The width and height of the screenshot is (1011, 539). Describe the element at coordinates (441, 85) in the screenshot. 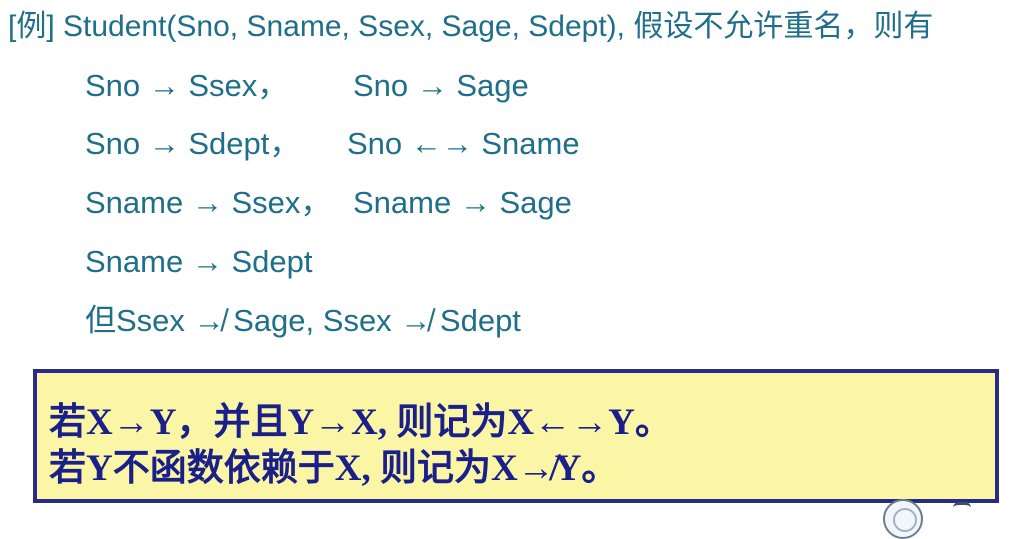

I see `dependency-right: Sno → Sage` at that location.